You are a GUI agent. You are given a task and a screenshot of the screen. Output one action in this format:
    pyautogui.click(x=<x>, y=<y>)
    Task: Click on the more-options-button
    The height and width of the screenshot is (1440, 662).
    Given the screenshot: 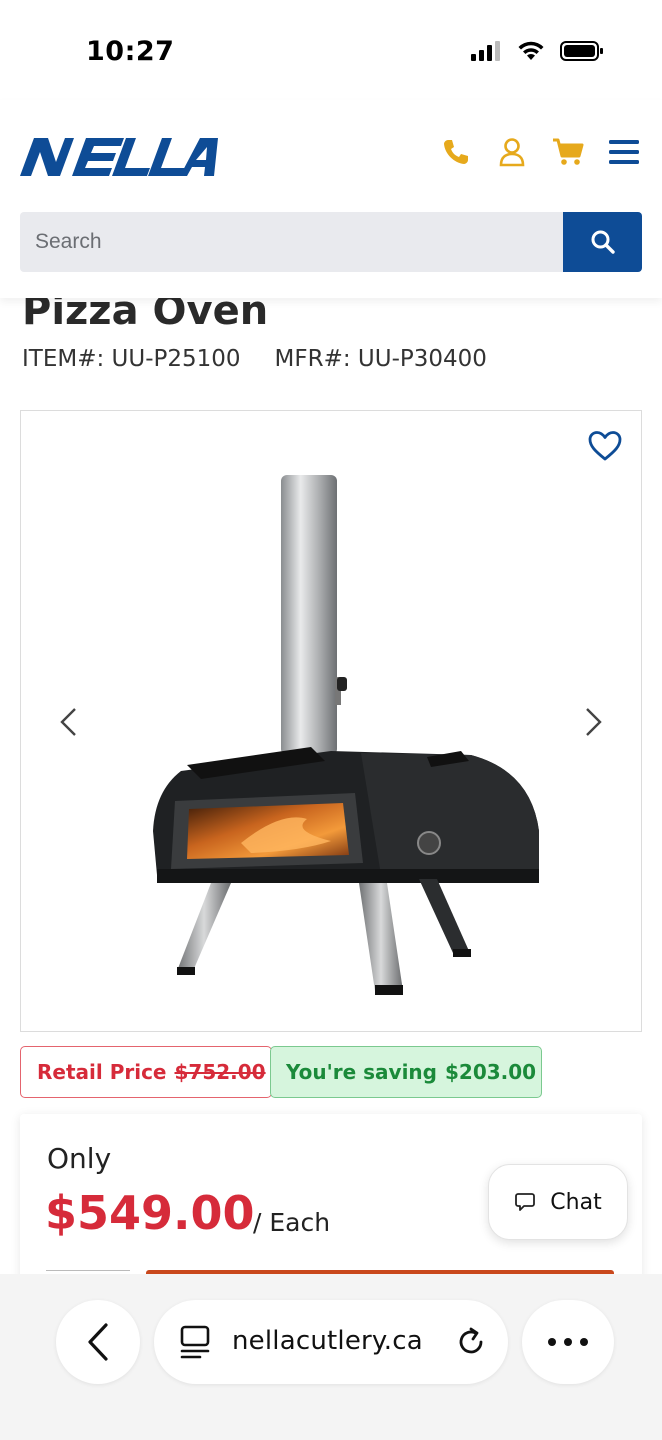 What is the action you would take?
    pyautogui.click(x=568, y=1342)
    